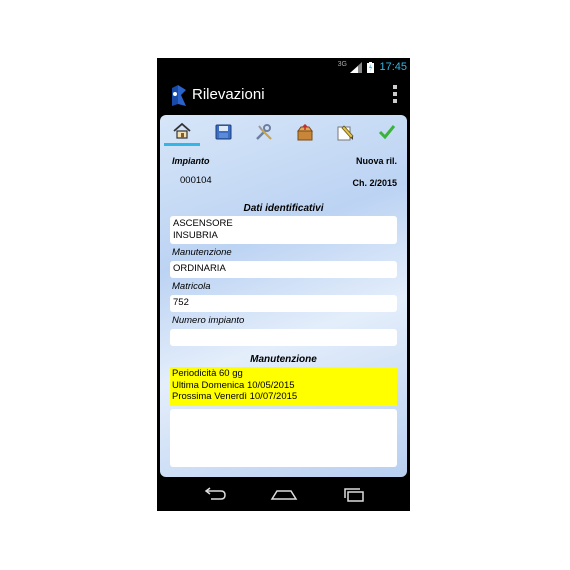 This screenshot has width=570, height=570. What do you see at coordinates (179, 95) in the screenshot?
I see `app-logo-icon` at bounding box center [179, 95].